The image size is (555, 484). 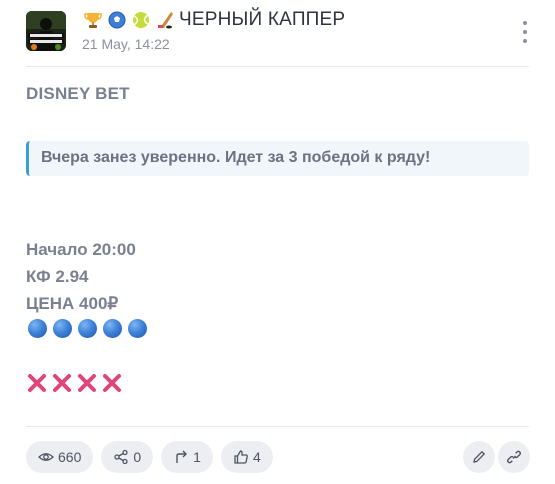 What do you see at coordinates (121, 457) in the screenshot?
I see `share-icon` at bounding box center [121, 457].